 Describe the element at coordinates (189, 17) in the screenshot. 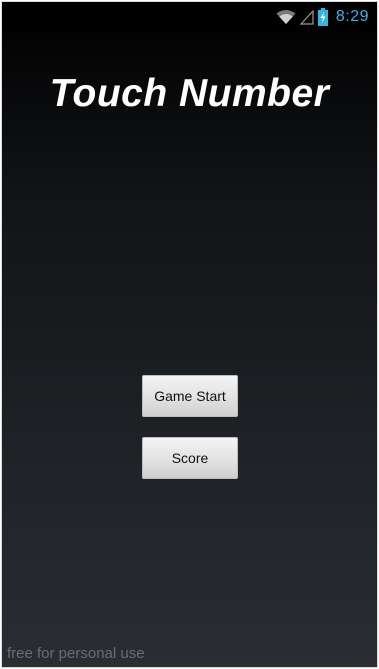

I see `status-bar: 8:29` at that location.